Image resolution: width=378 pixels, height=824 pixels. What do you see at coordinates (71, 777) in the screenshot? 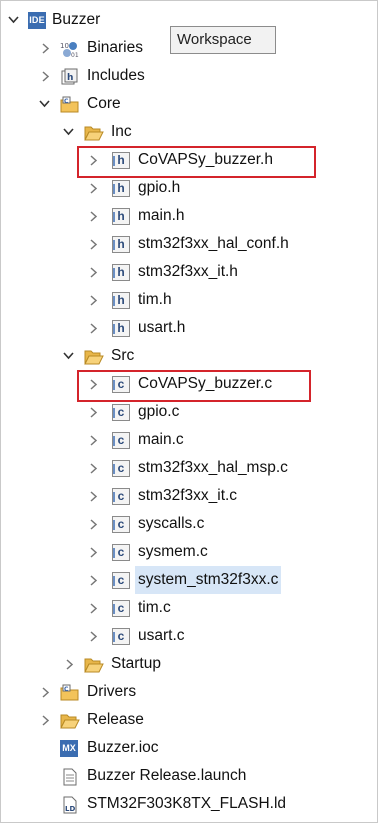
I see `document-icon` at bounding box center [71, 777].